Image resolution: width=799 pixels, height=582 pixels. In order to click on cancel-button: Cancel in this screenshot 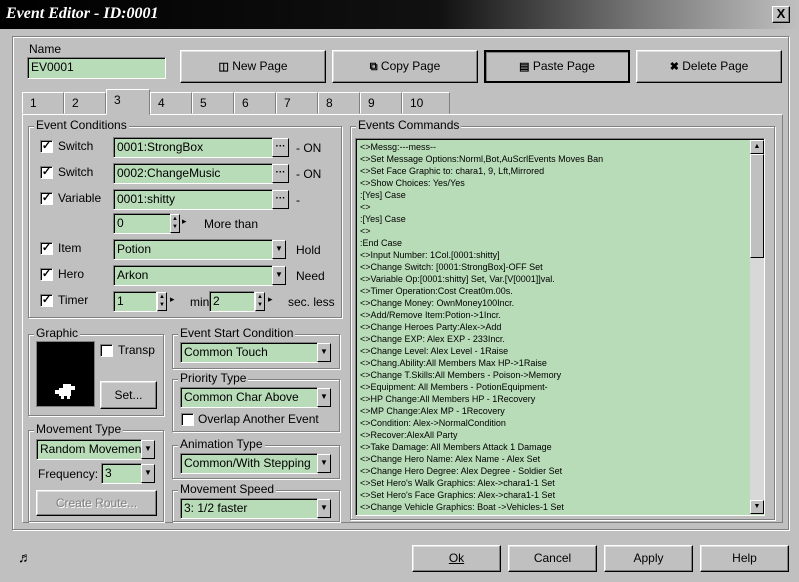, I will do `click(552, 558)`.